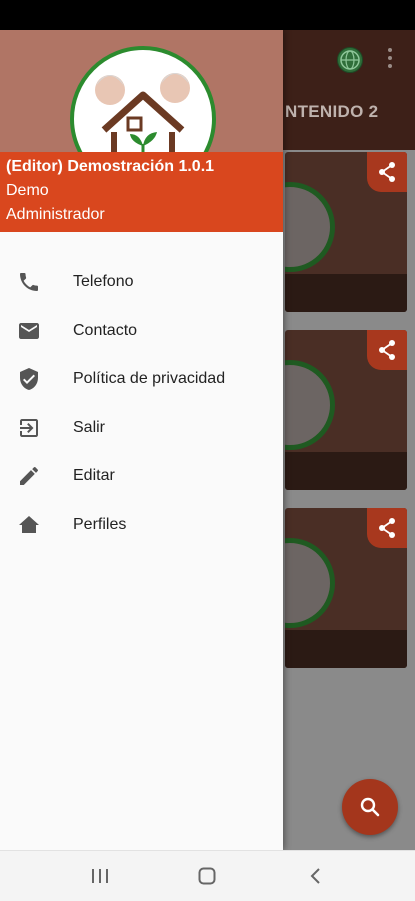 The width and height of the screenshot is (415, 901). I want to click on exit-icon, so click(29, 427).